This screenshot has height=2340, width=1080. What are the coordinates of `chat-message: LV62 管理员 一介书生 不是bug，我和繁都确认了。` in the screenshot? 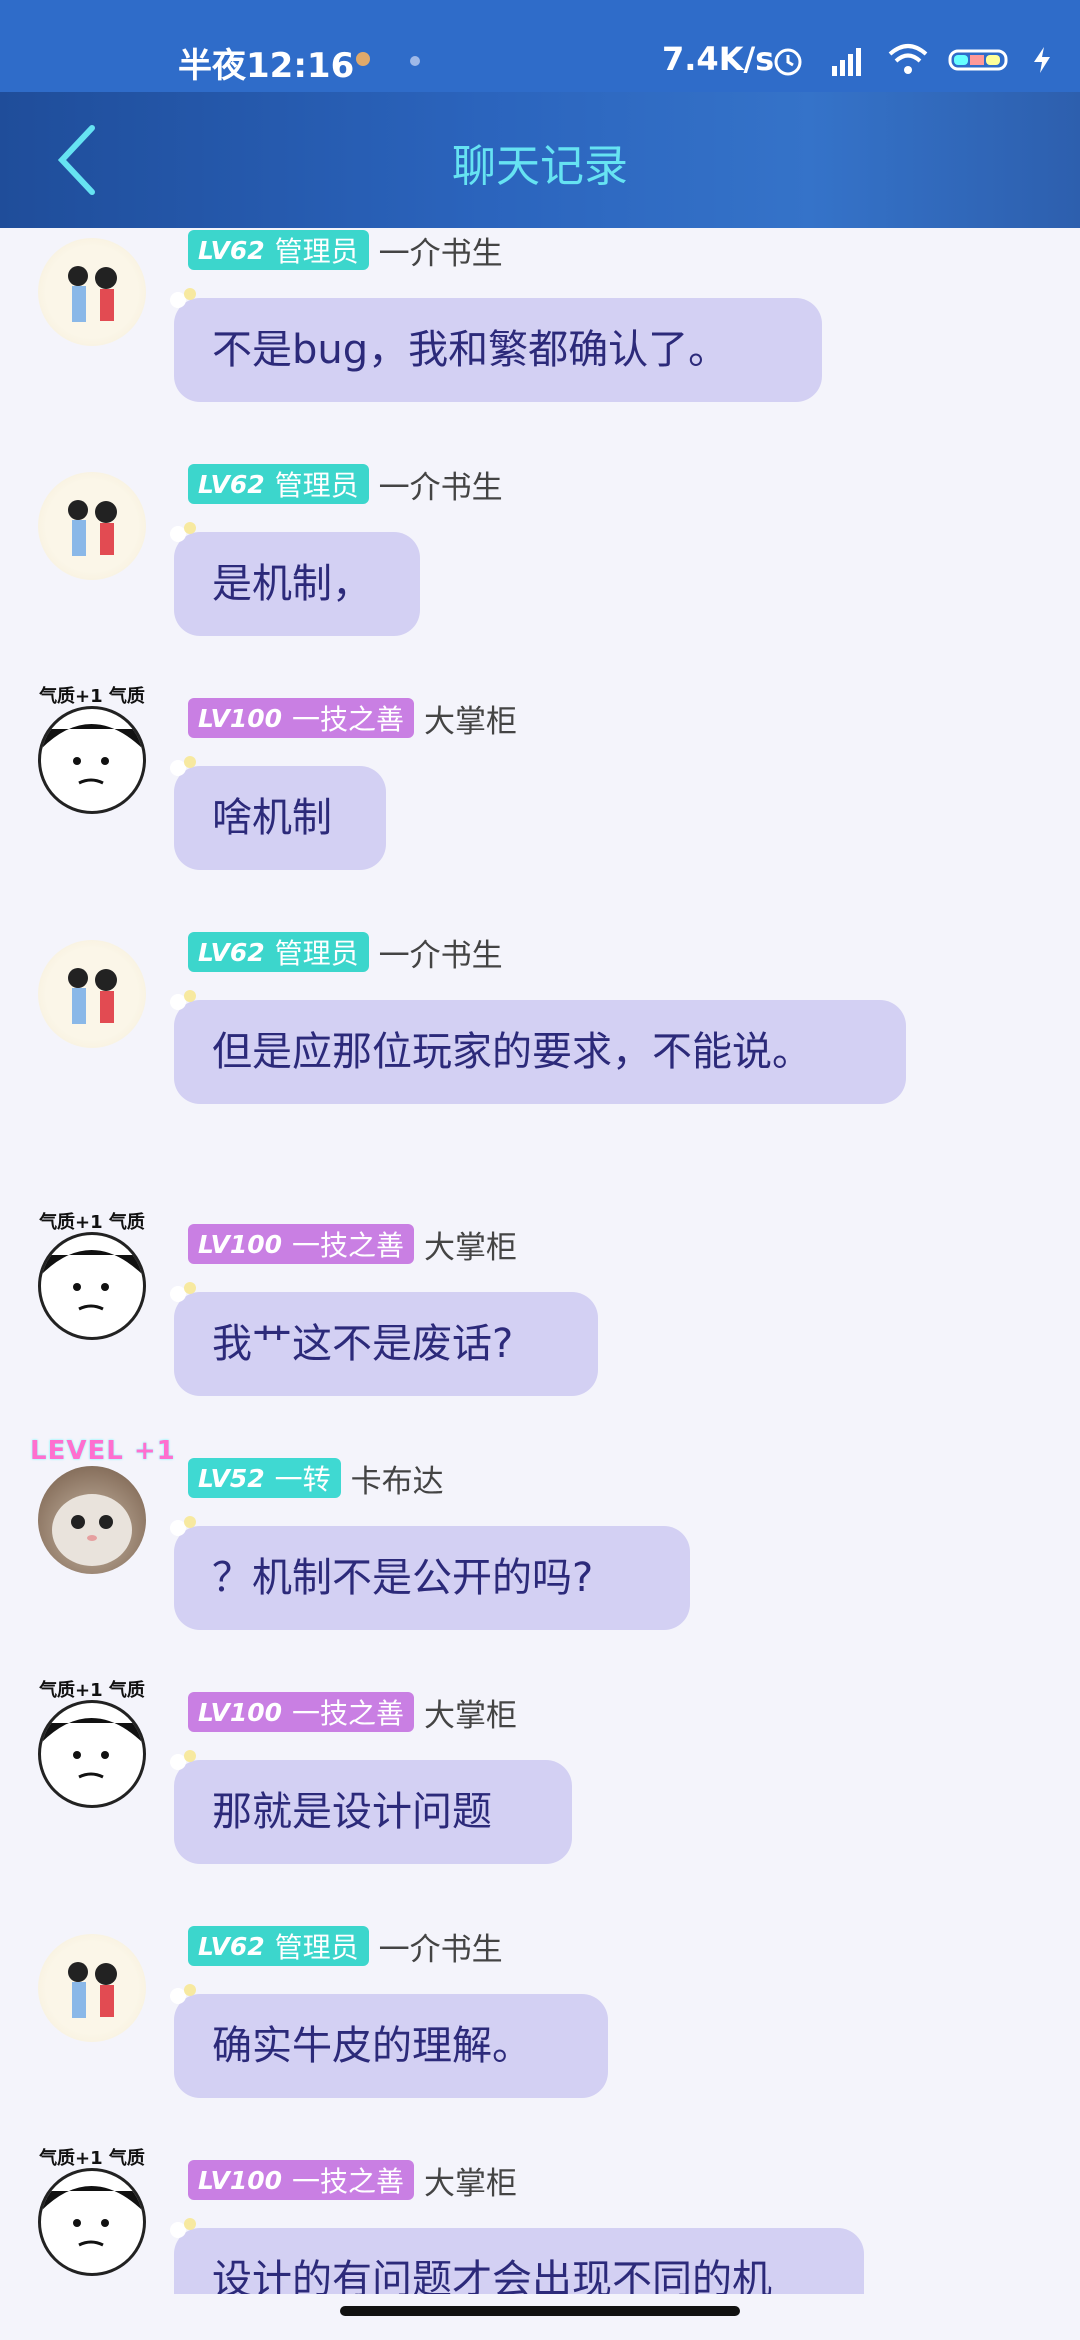 It's located at (540, 345).